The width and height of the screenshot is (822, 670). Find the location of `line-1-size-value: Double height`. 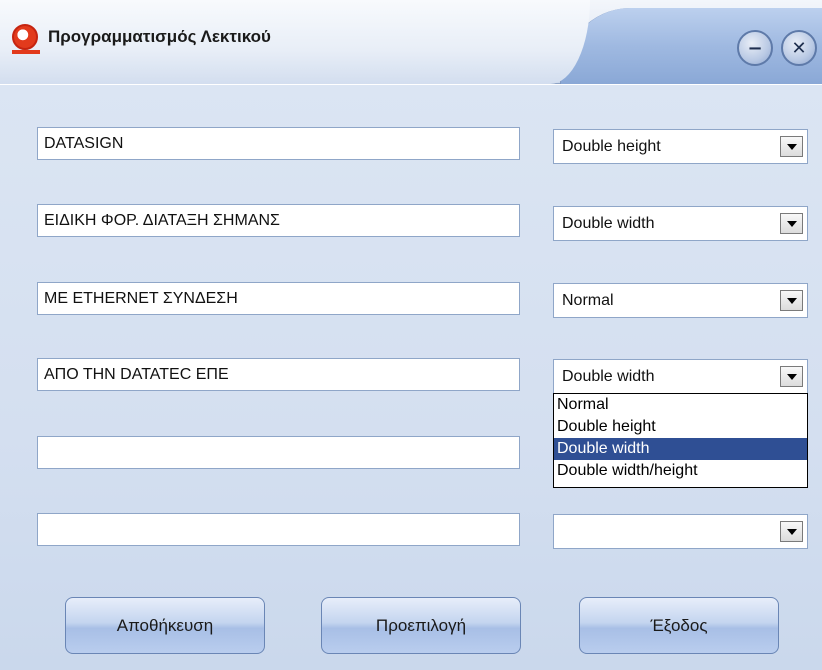

line-1-size-value: Double height is located at coordinates (611, 146).